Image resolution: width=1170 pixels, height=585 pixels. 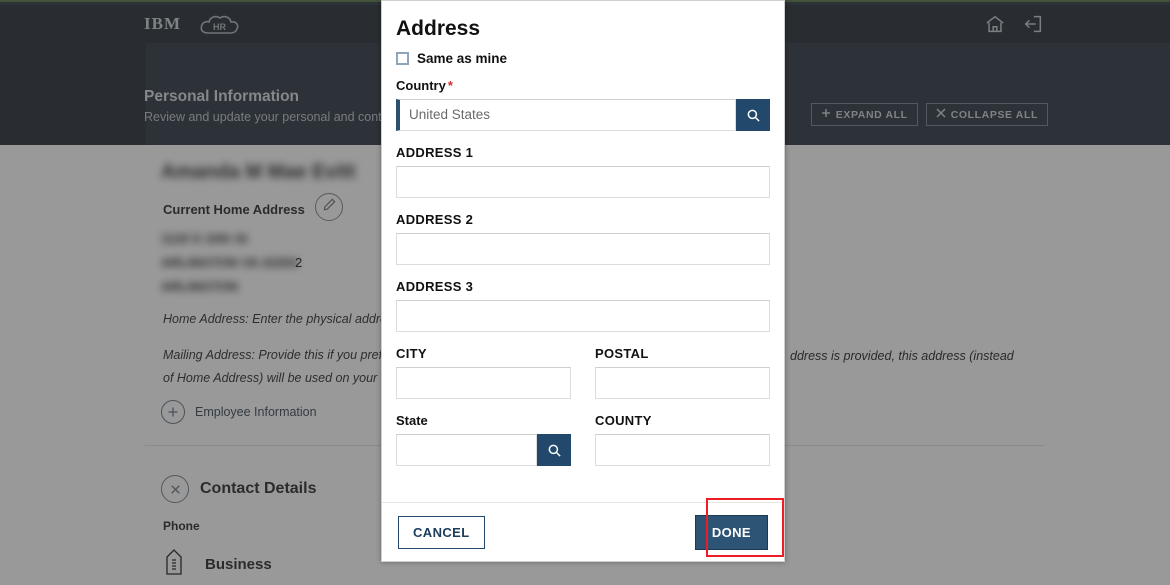 What do you see at coordinates (583, 85) in the screenshot?
I see `country-label: Country *` at bounding box center [583, 85].